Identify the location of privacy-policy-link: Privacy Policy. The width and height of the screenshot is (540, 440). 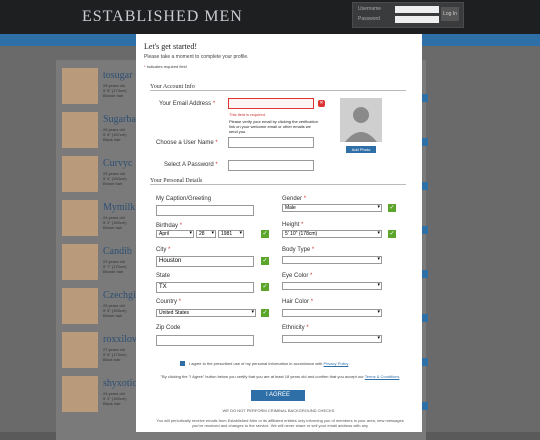
(336, 363).